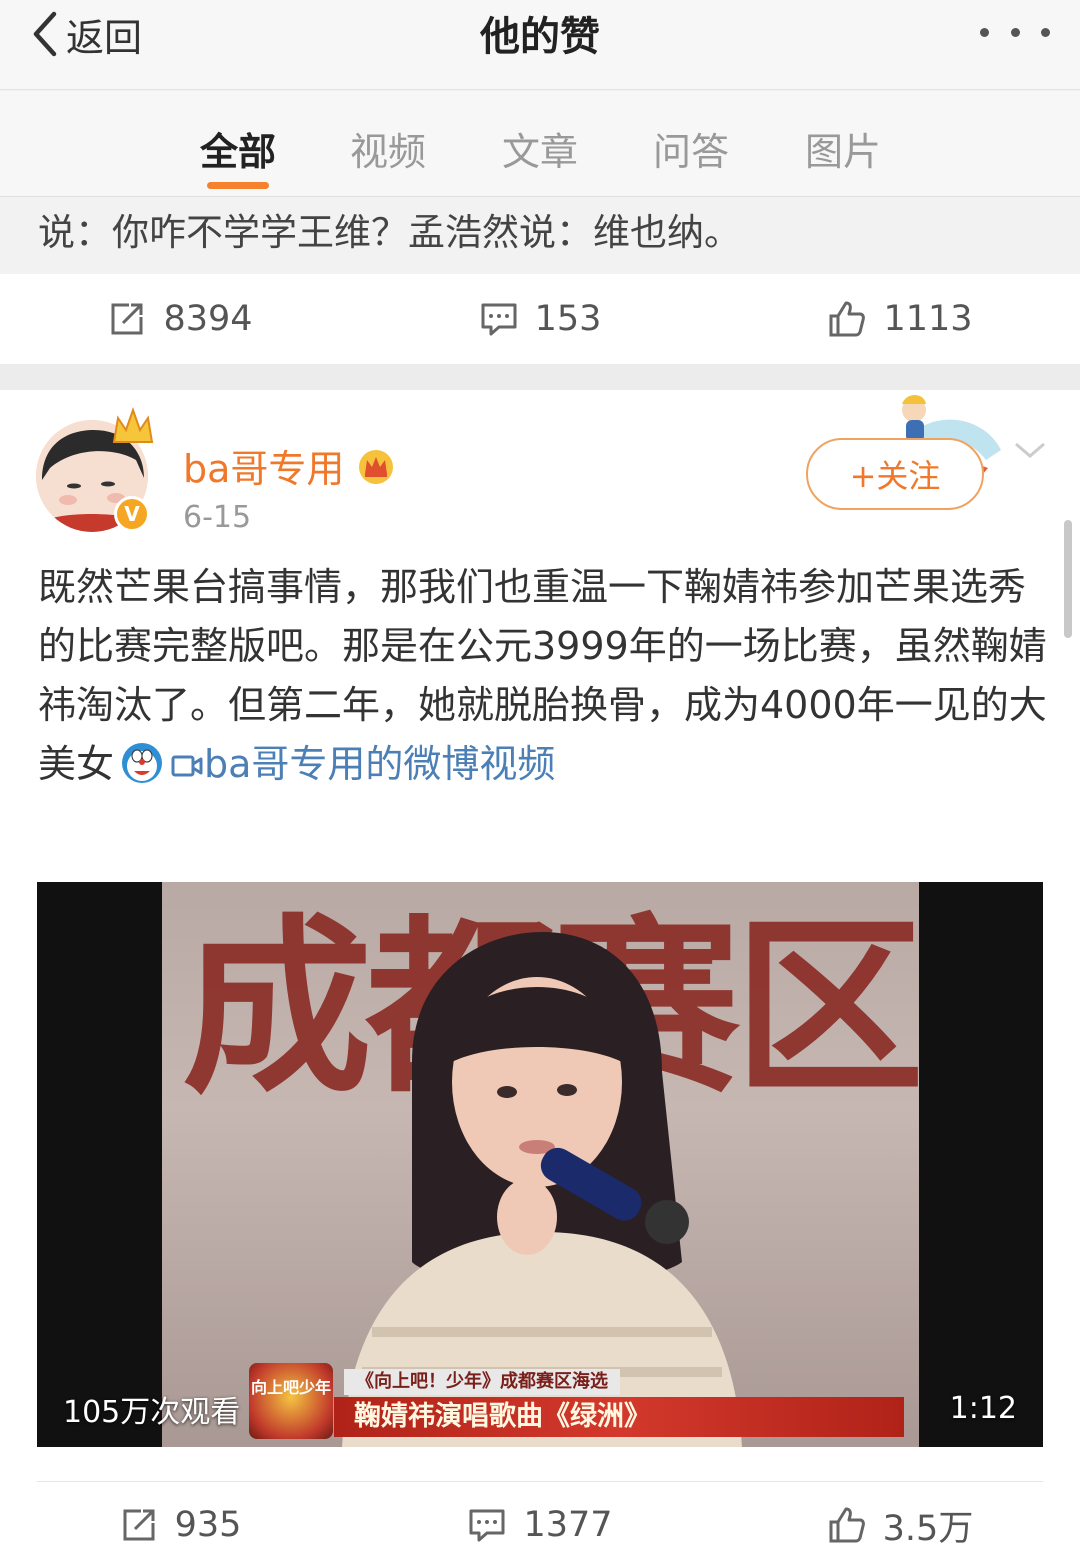 This screenshot has height=1568, width=1080. I want to click on tab-video: 视频, so click(388, 148).